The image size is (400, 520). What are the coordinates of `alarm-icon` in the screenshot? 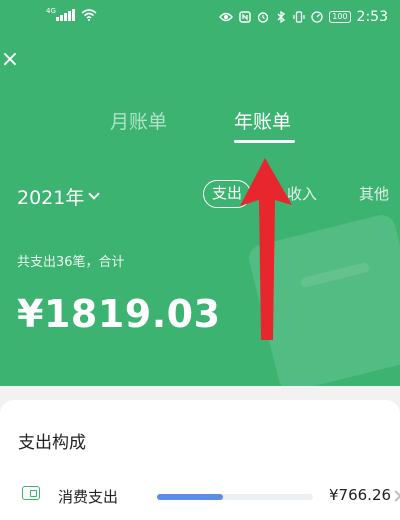 It's located at (263, 17).